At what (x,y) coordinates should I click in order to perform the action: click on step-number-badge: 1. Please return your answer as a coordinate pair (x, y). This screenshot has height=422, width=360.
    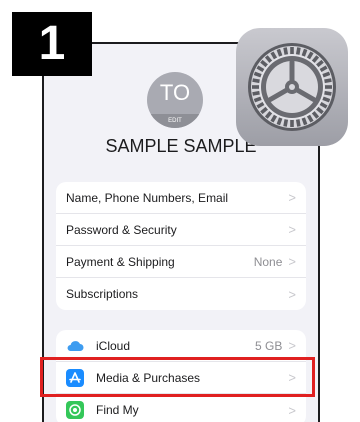
    Looking at the image, I should click on (52, 44).